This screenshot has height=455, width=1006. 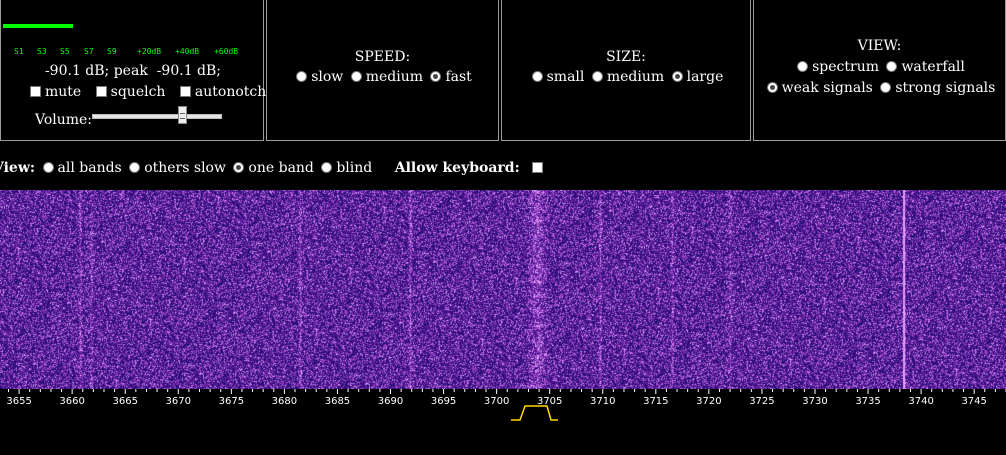 I want to click on passband-shape, so click(x=534, y=413).